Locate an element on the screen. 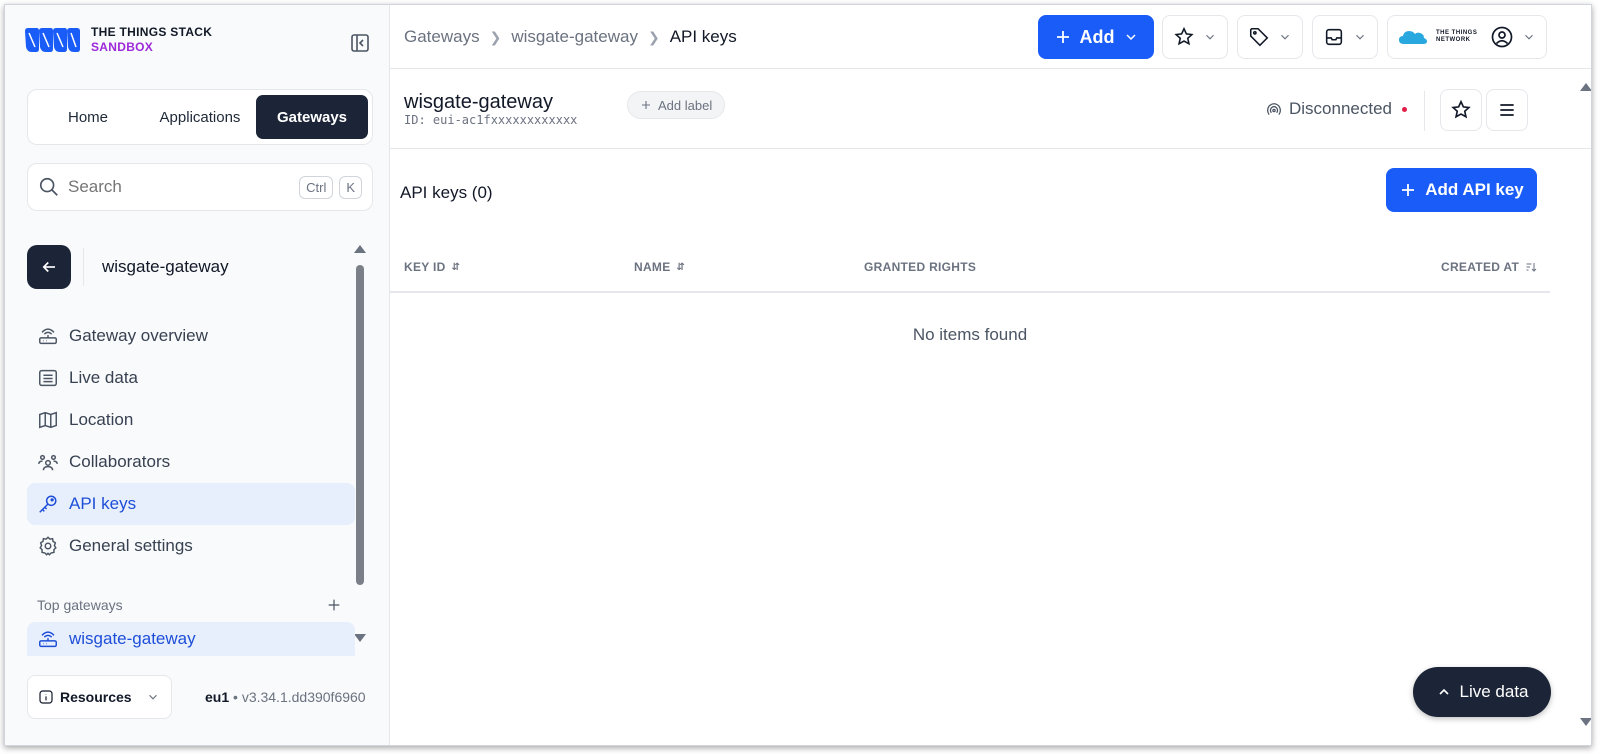 The image size is (1600, 754). bookmark-gateway-button is located at coordinates (1461, 110).